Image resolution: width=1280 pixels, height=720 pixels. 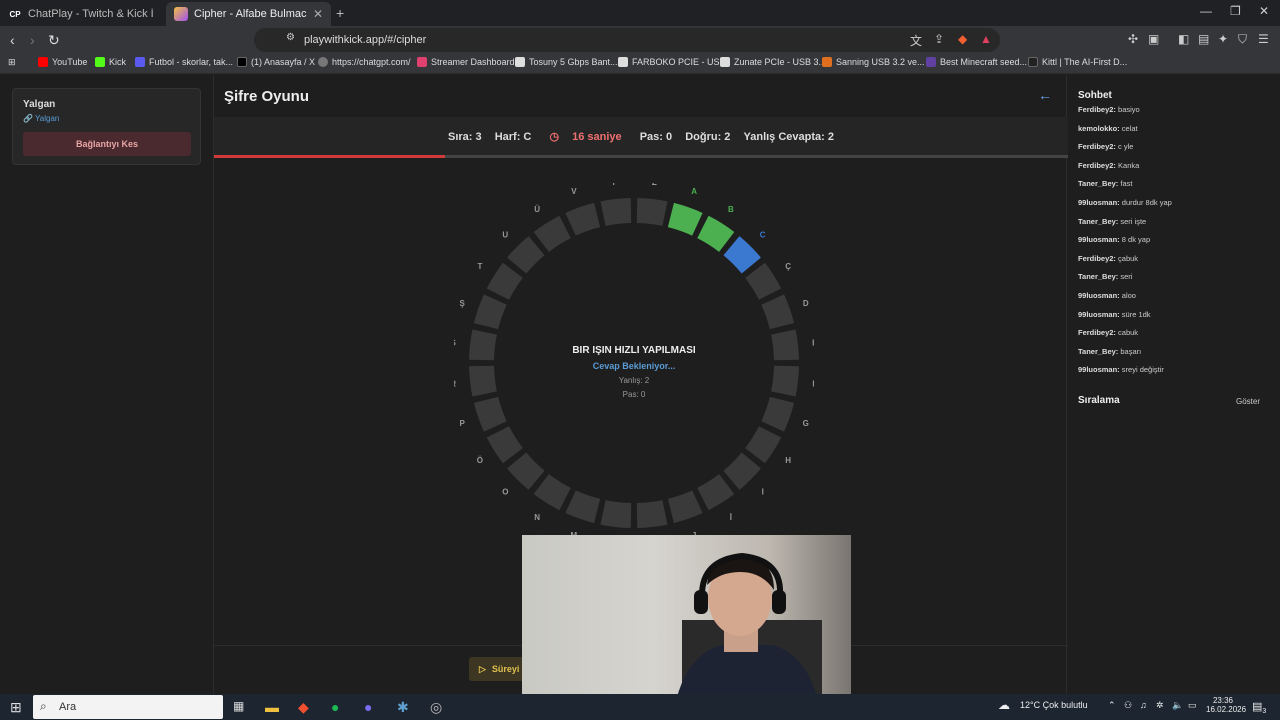 I want to click on bookmark-label: (1) Anasayfa / X, so click(x=283, y=62).